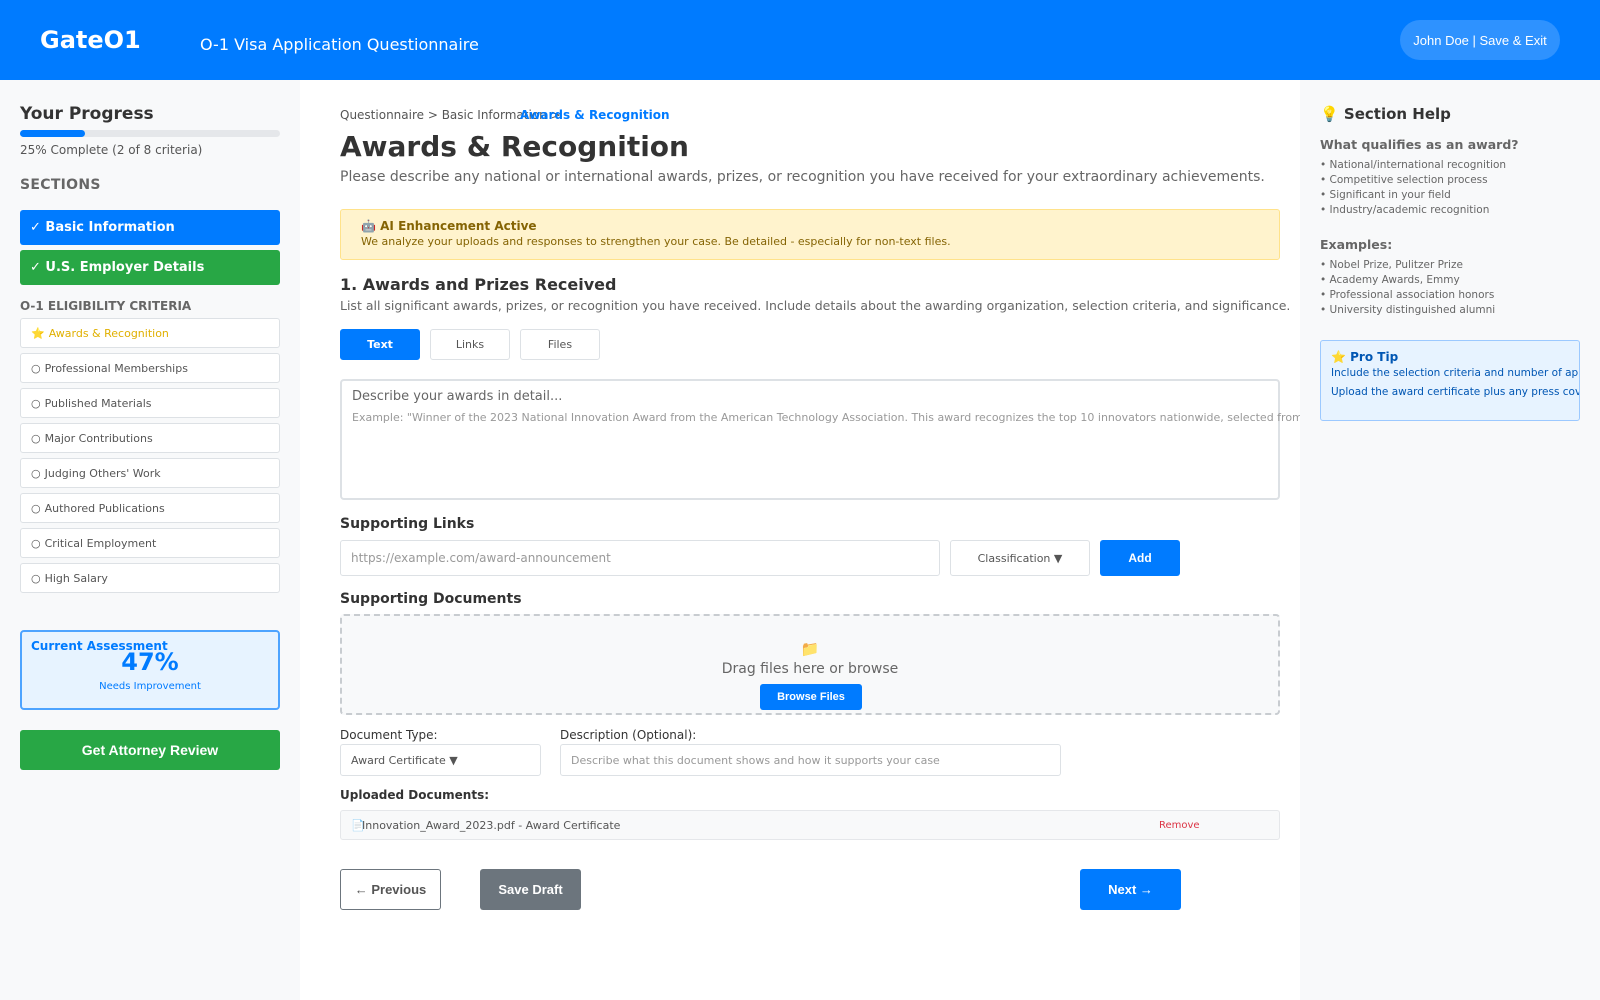 The height and width of the screenshot is (1000, 1600). Describe the element at coordinates (150, 227) in the screenshot. I see `section-basic-information: ✓ Basic Information` at that location.